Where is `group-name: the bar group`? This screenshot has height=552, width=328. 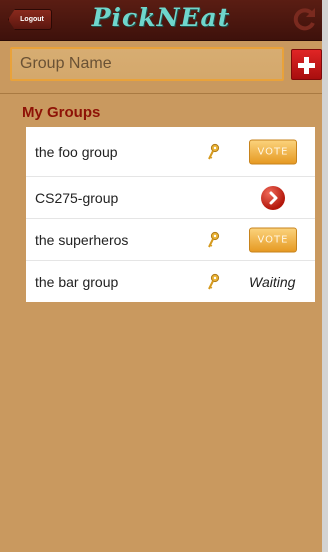 group-name: the bar group is located at coordinates (77, 281).